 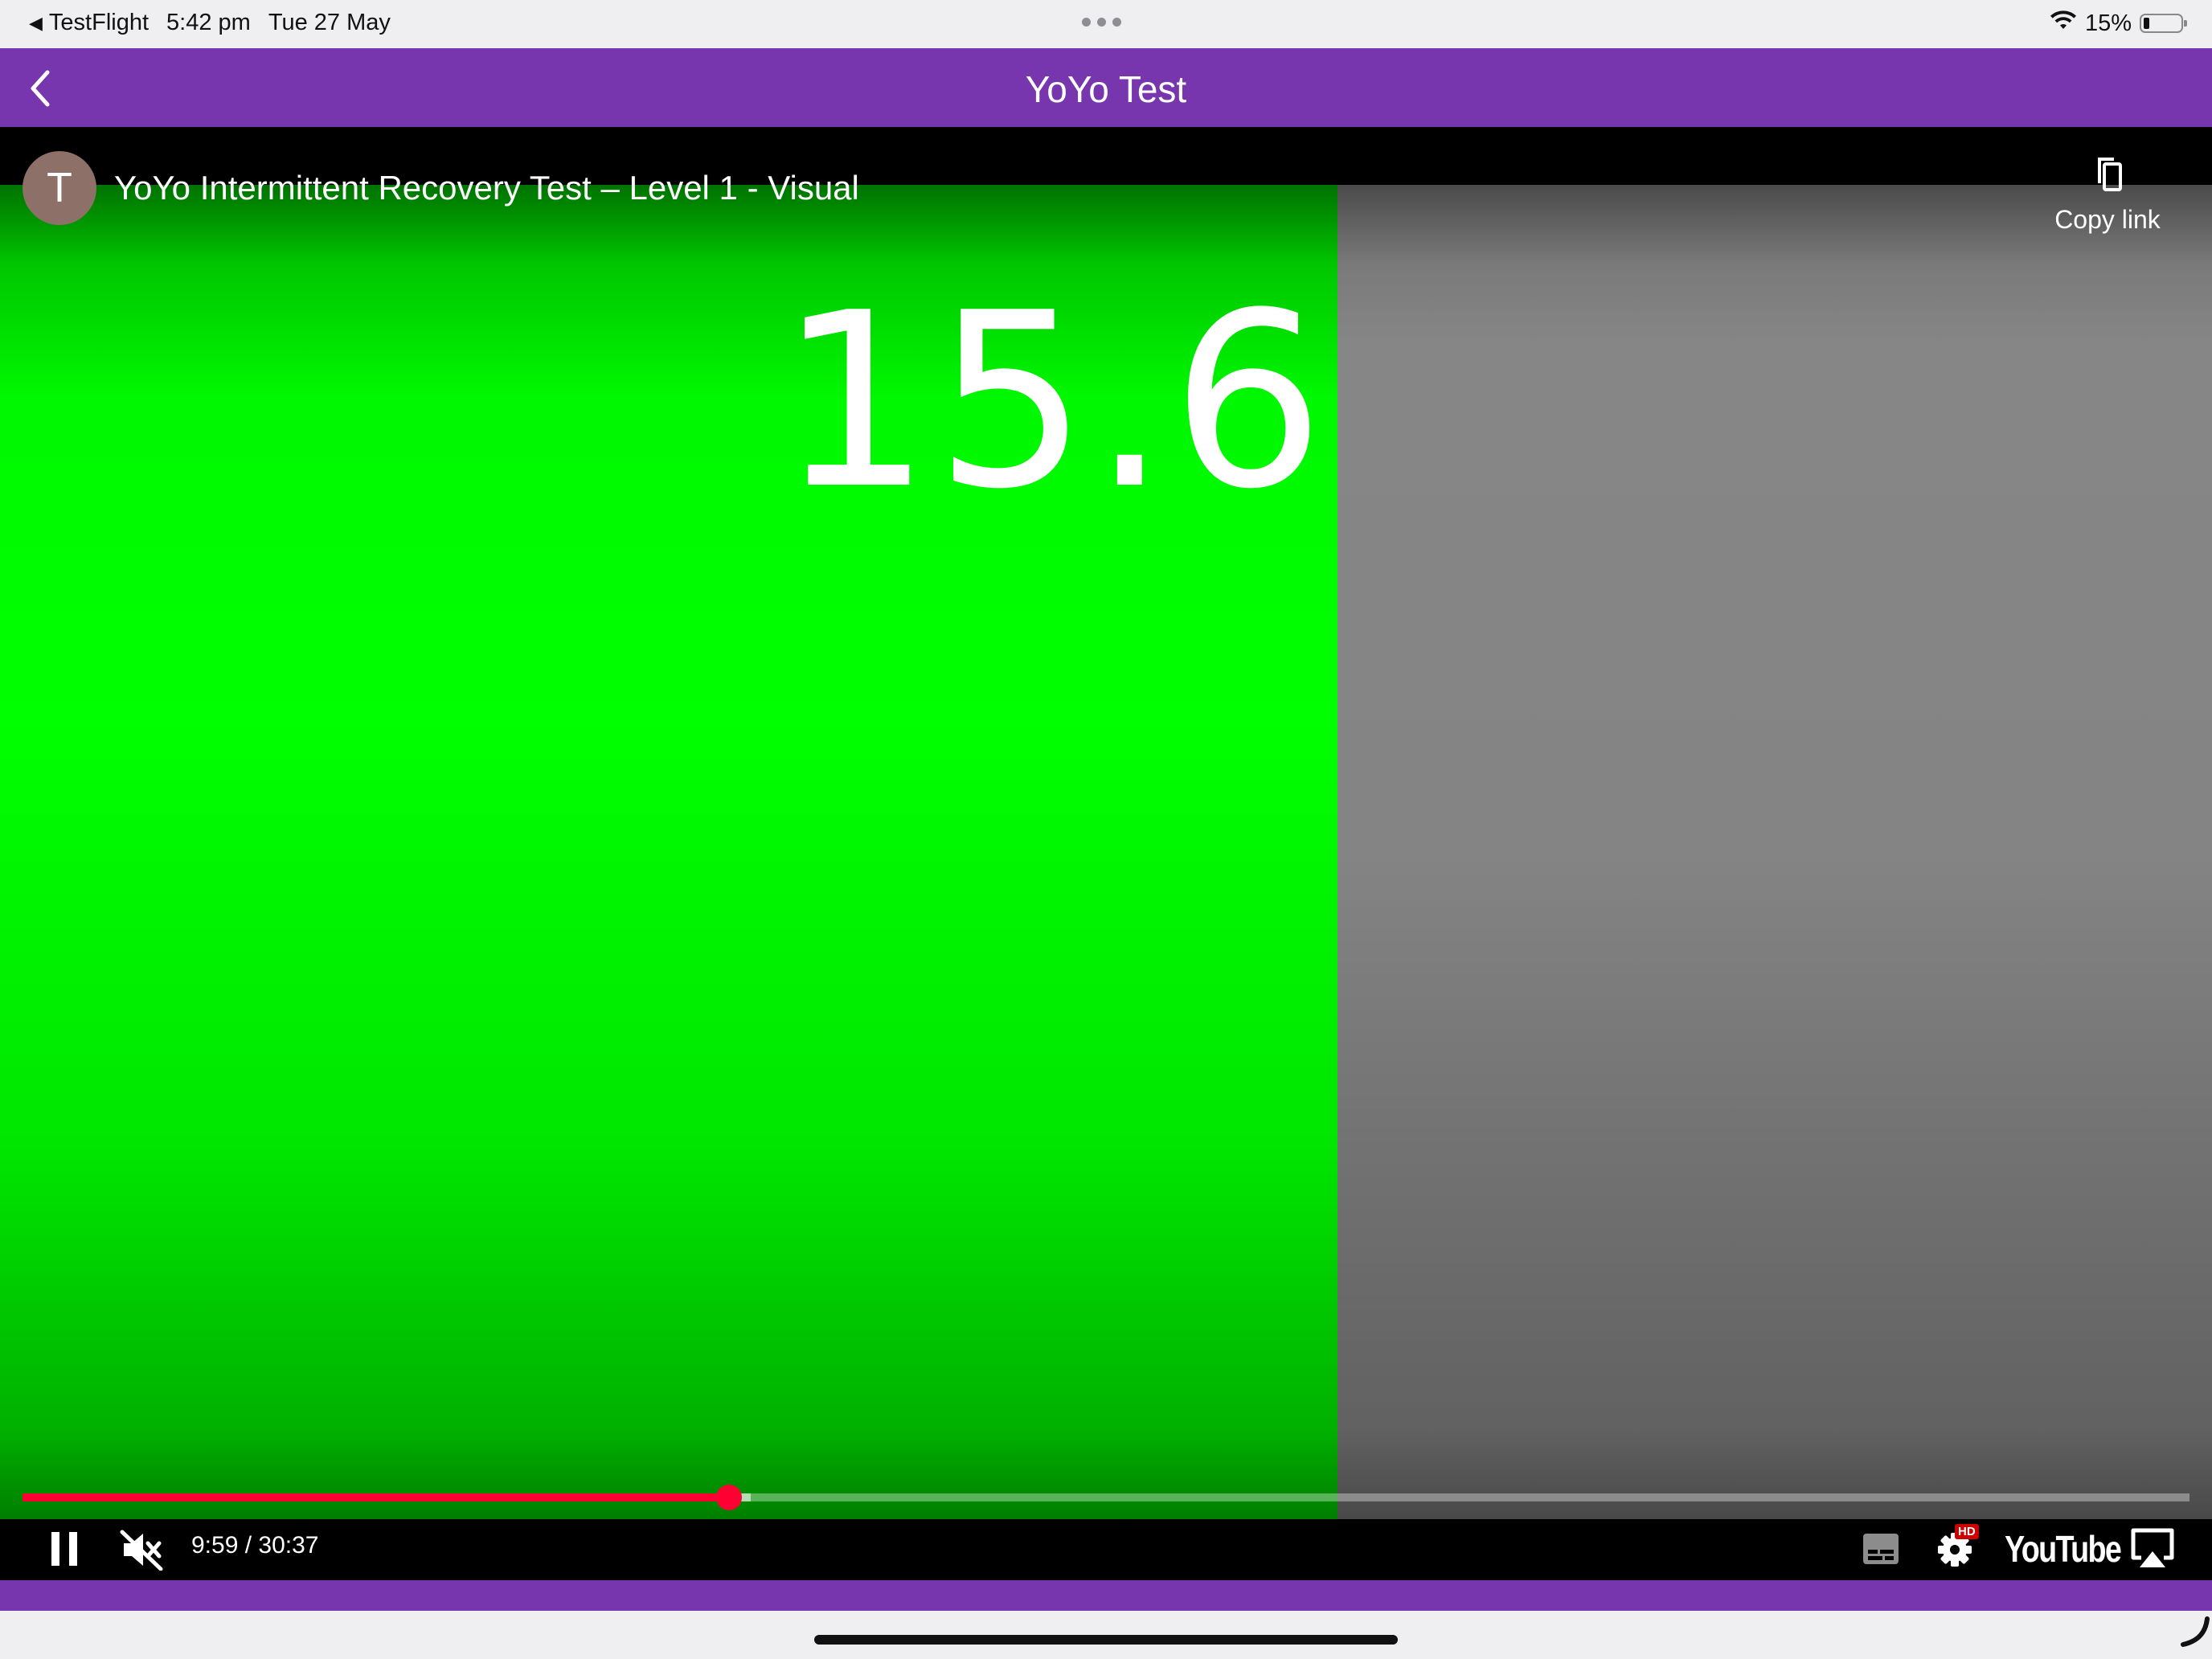 I want to click on time-display: 9:59 / 30:37, so click(x=255, y=1545).